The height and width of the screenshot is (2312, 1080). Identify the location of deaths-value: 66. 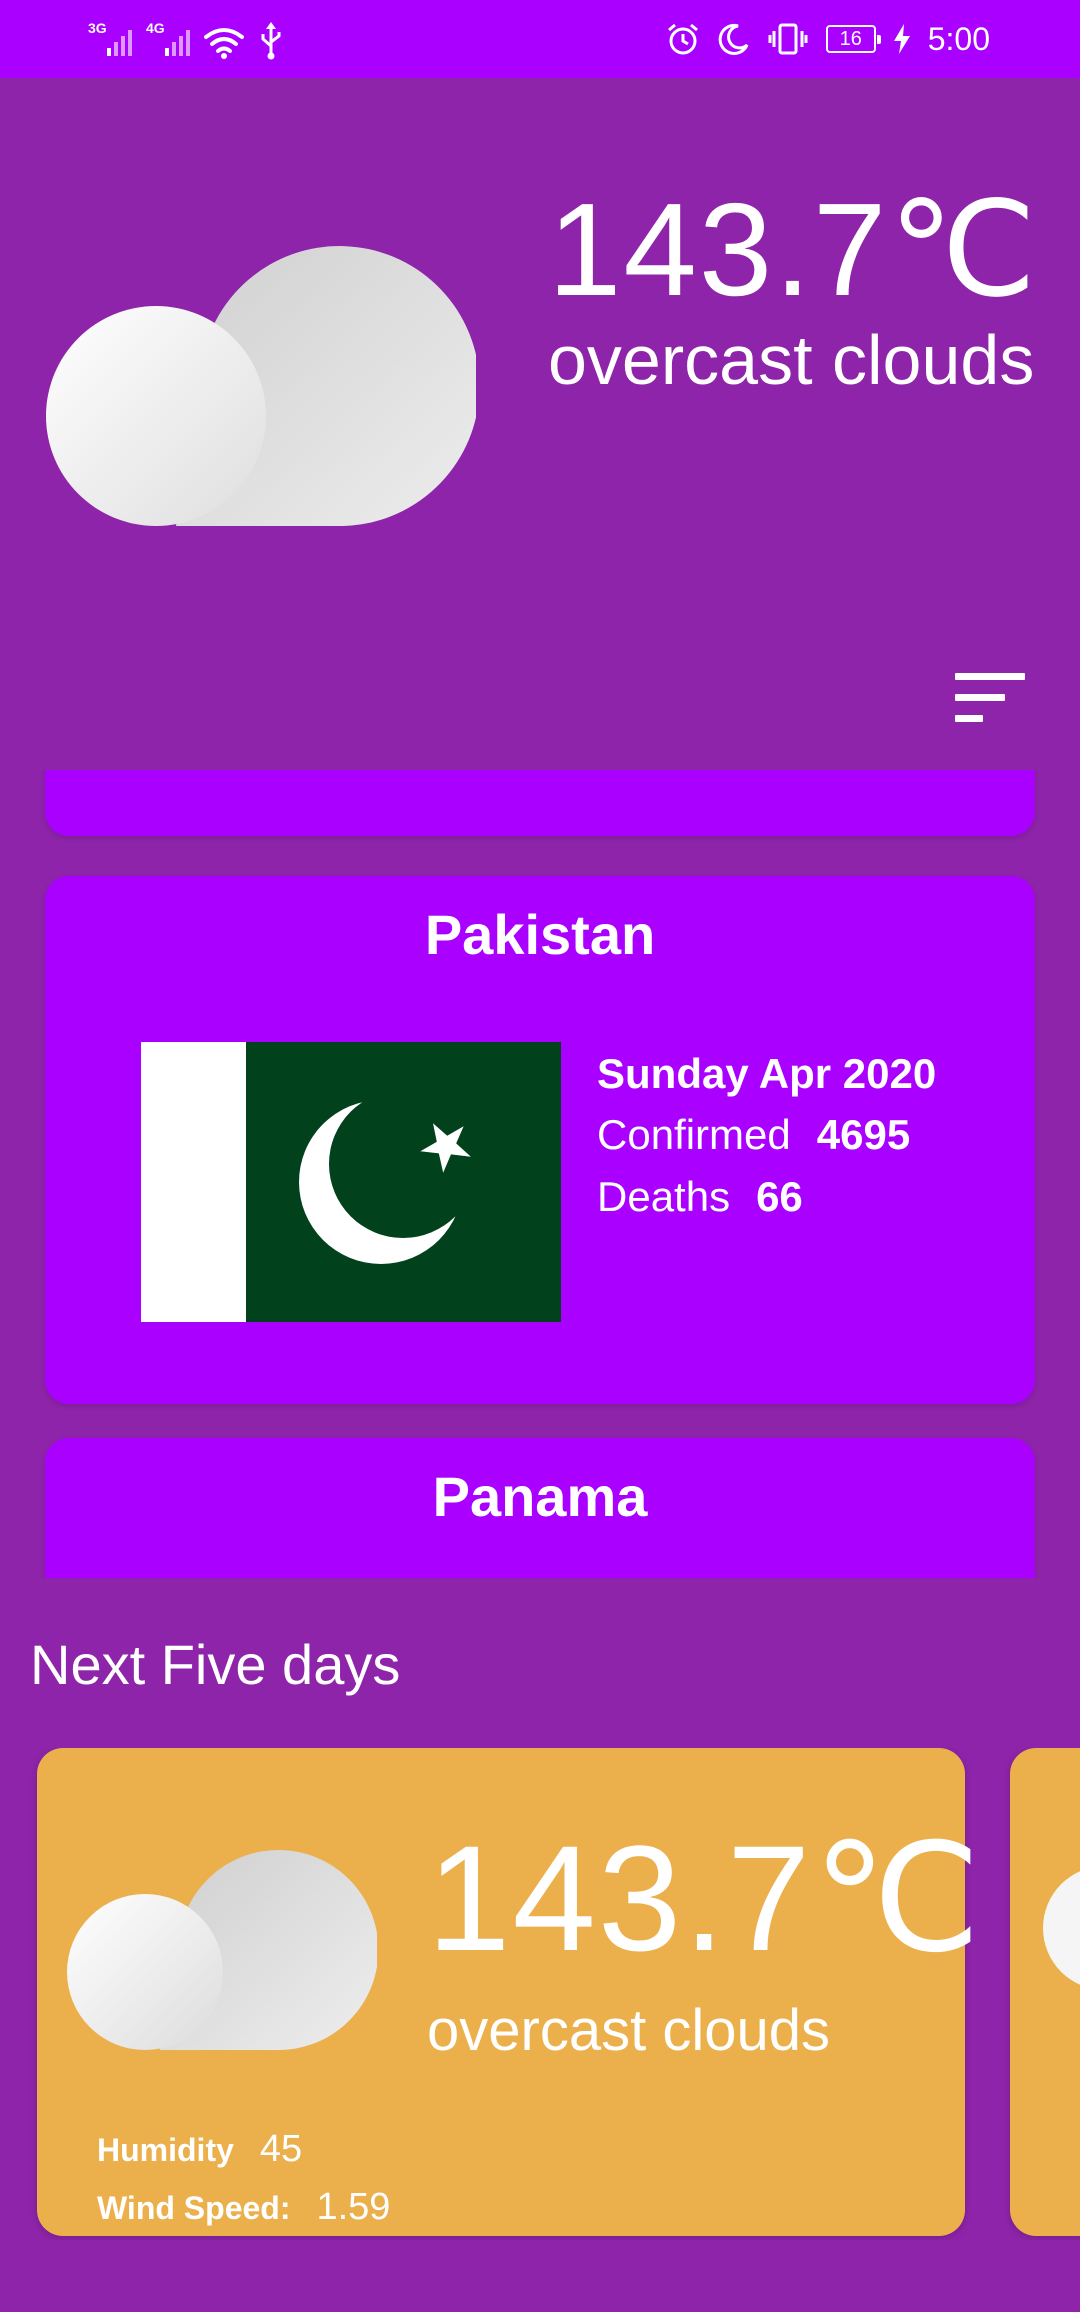
(779, 1196).